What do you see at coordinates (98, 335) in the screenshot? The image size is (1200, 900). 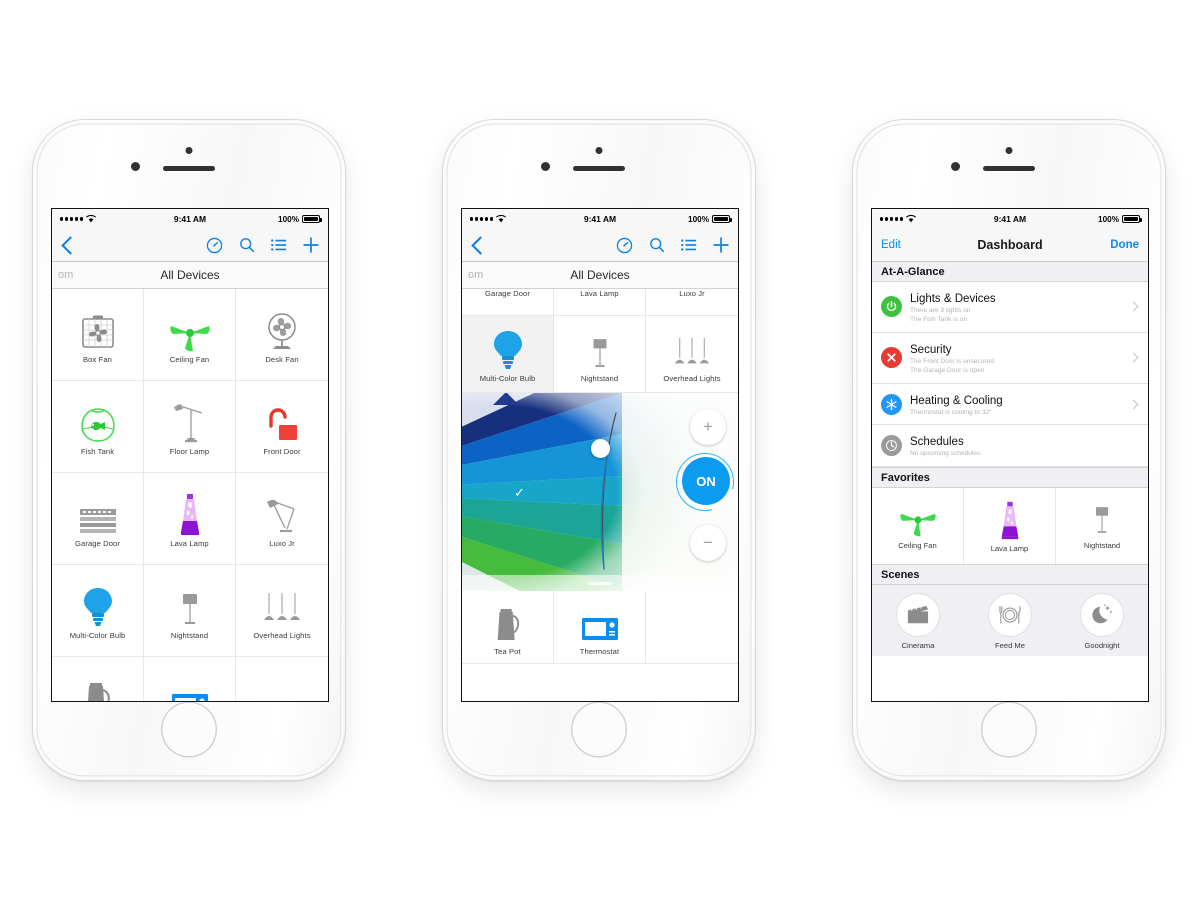 I see `device-cell-box-fan: Box Fan` at bounding box center [98, 335].